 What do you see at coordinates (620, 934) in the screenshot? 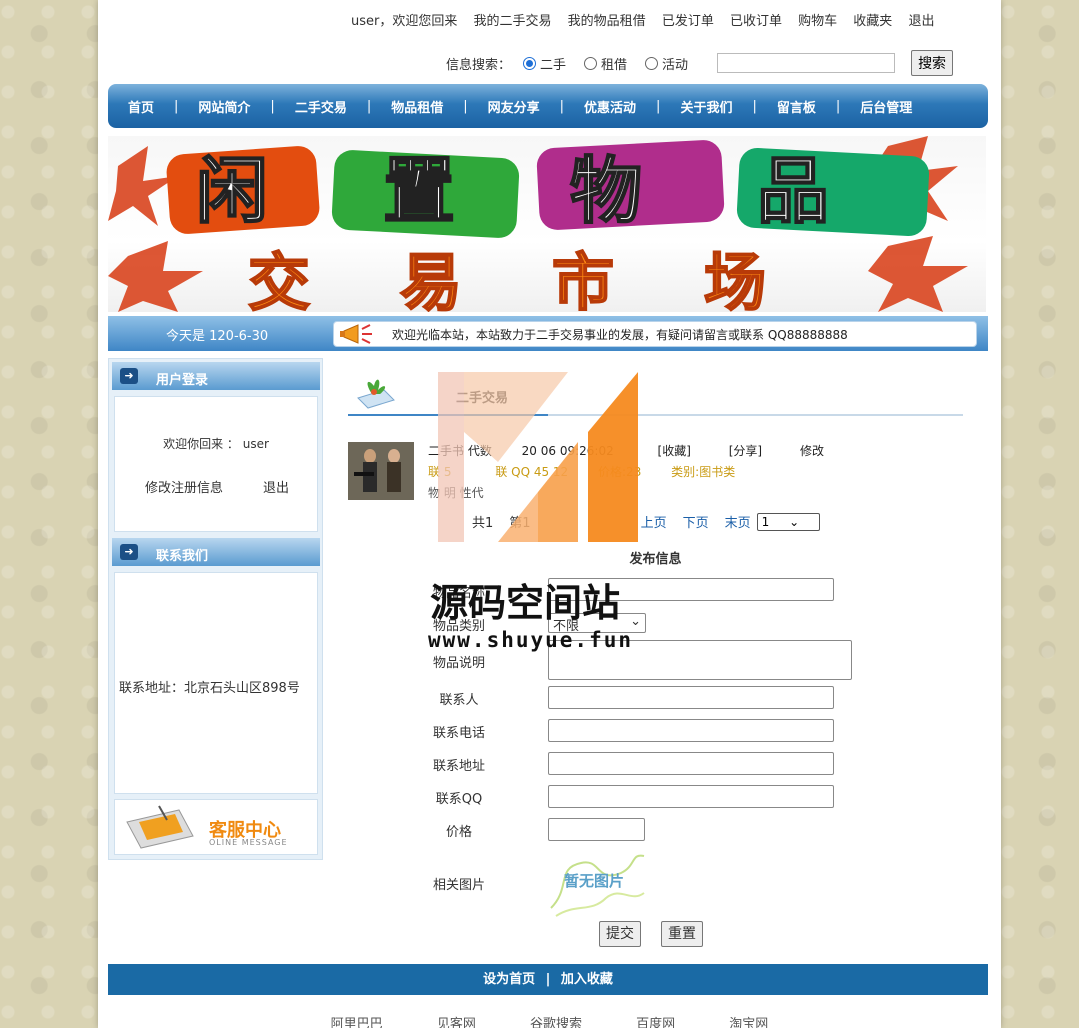
I see `submit-button: 提交` at bounding box center [620, 934].